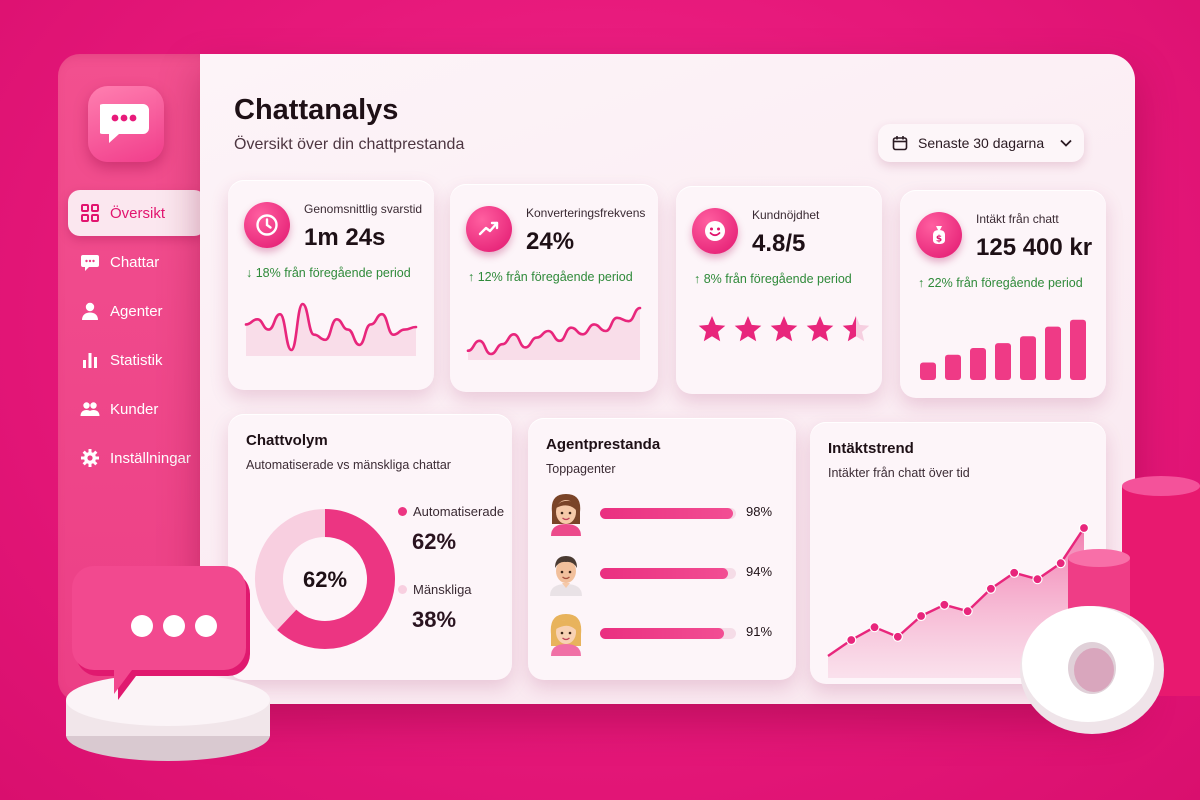  Describe the element at coordinates (900, 143) in the screenshot. I see `calendar-icon` at that location.